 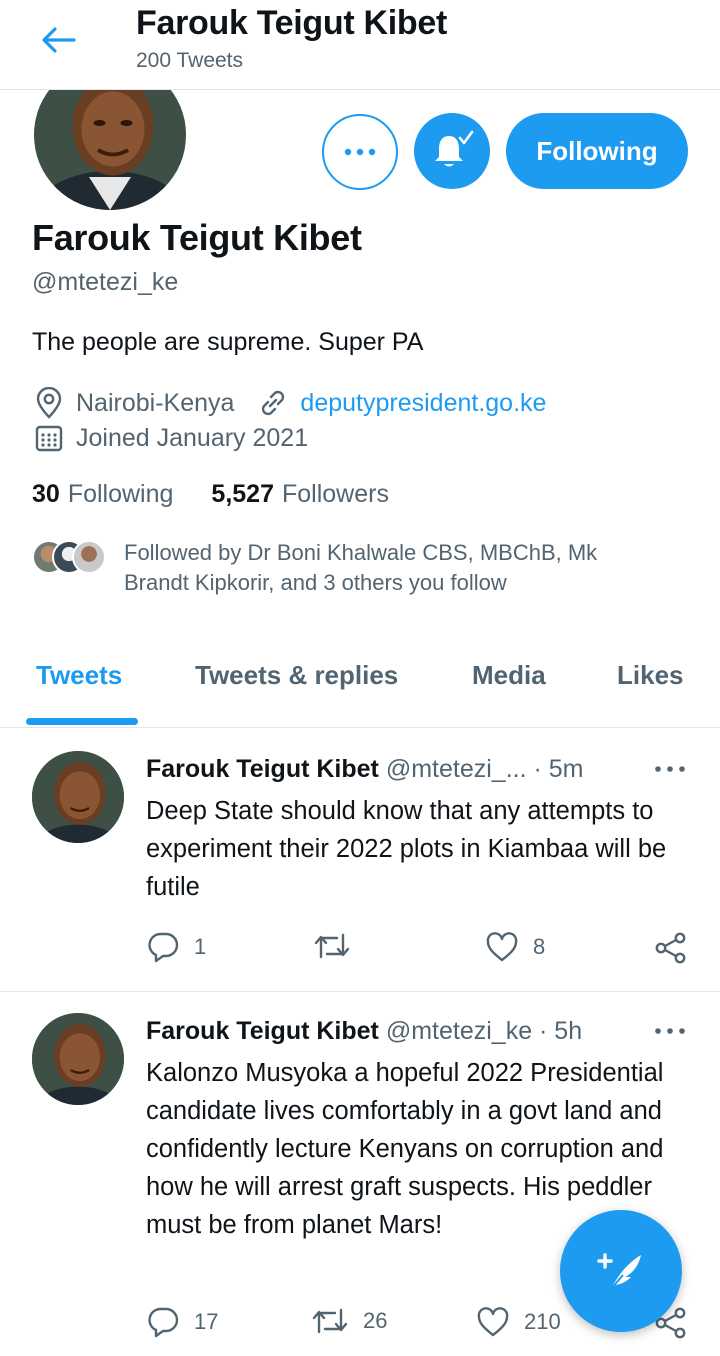 What do you see at coordinates (192, 437) in the screenshot?
I see `profile-joined: Joined January 2021` at bounding box center [192, 437].